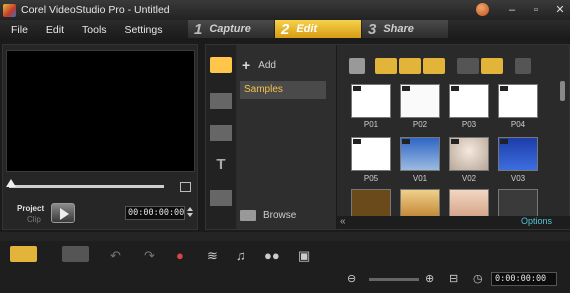  I want to click on clip-mode: Clip, so click(34, 219).